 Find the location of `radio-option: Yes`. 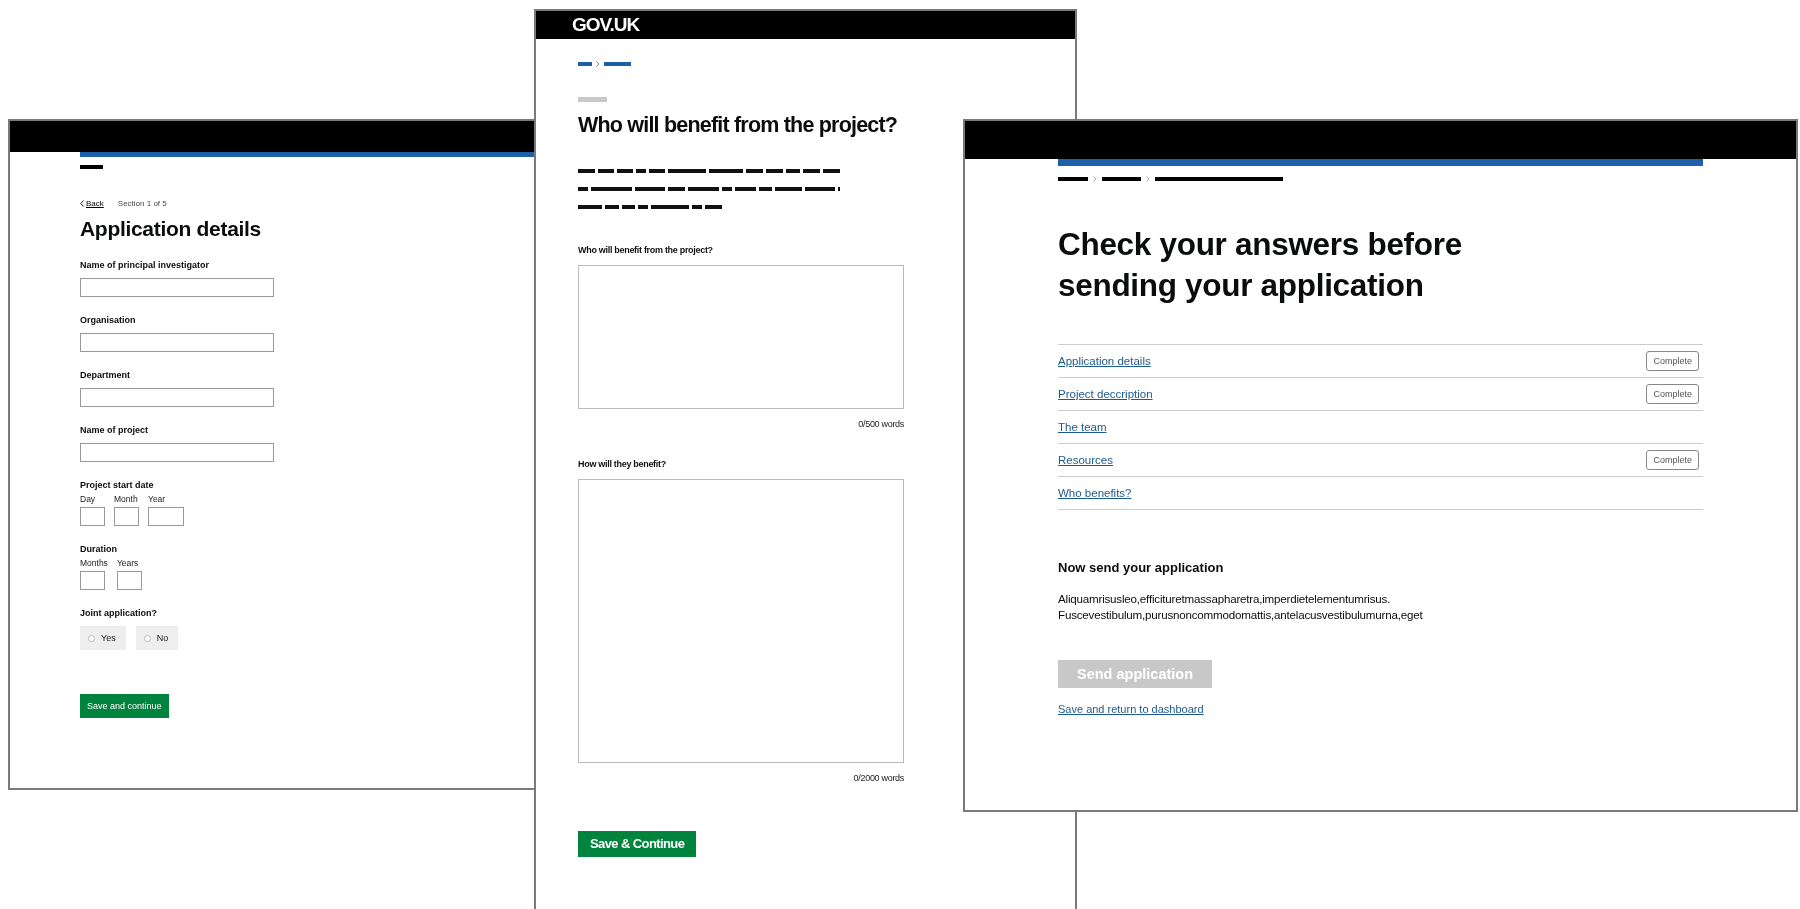

radio-option: Yes is located at coordinates (103, 638).